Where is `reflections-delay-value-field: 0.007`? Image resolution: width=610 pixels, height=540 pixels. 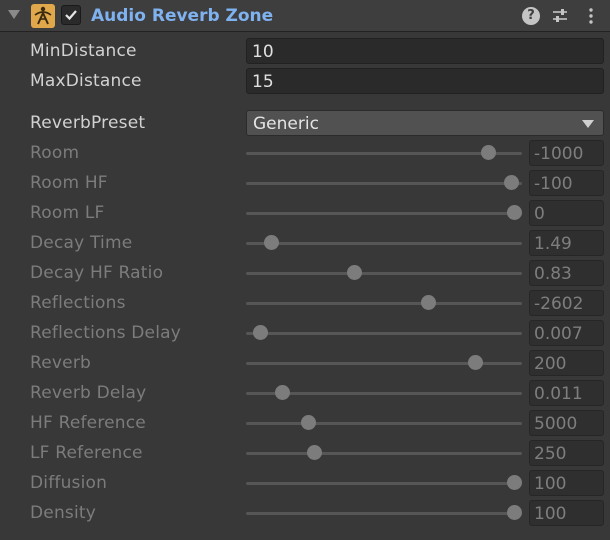 reflections-delay-value-field: 0.007 is located at coordinates (566, 333).